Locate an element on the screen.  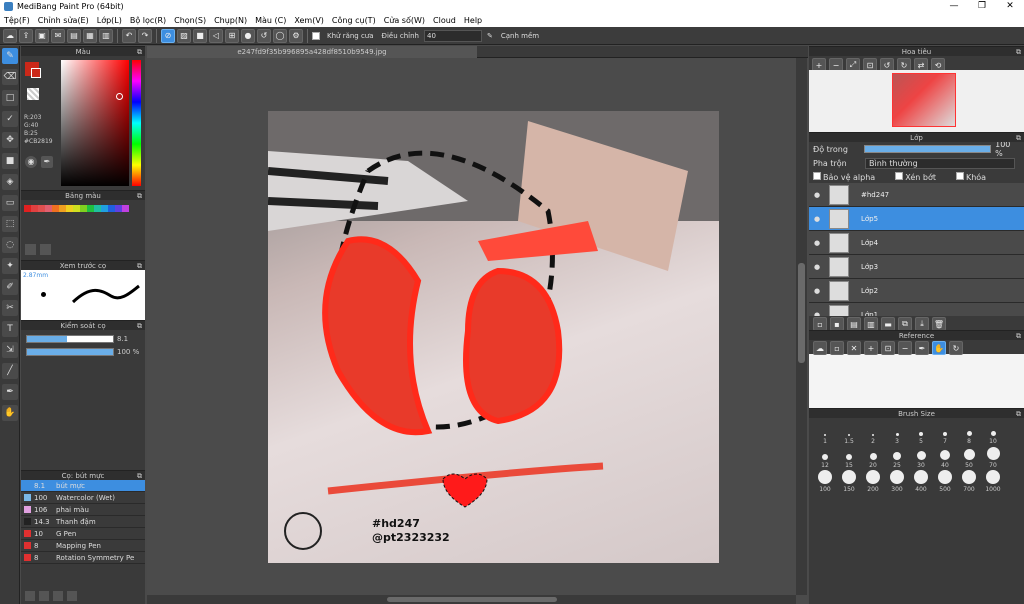
menu-color: Màu (C) is located at coordinates (270, 20).